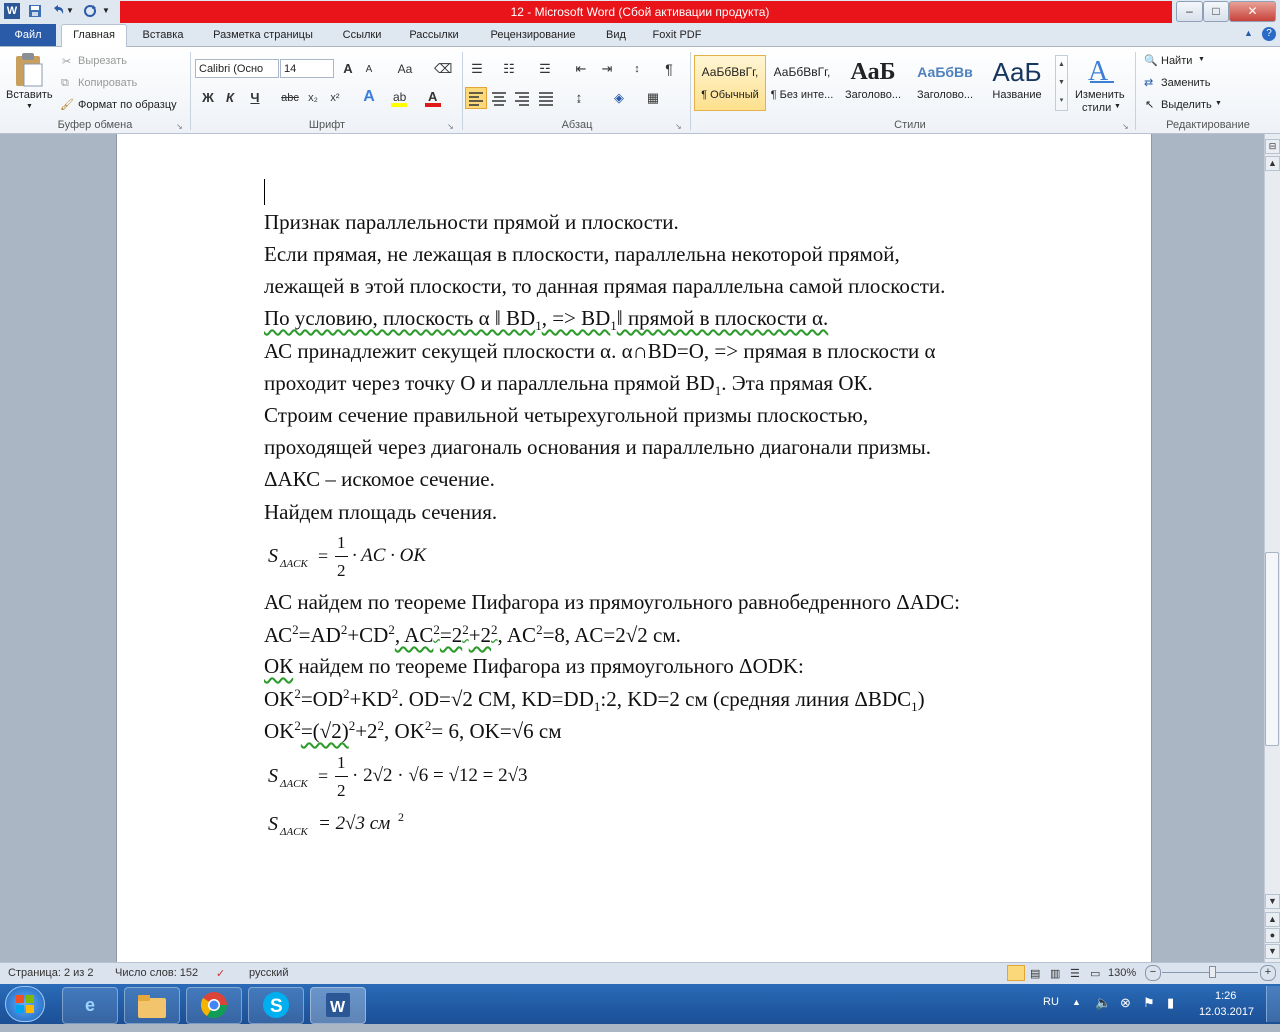 This screenshot has height=1032, width=1280. I want to click on tab-mailings: Рассылки, so click(434, 35).